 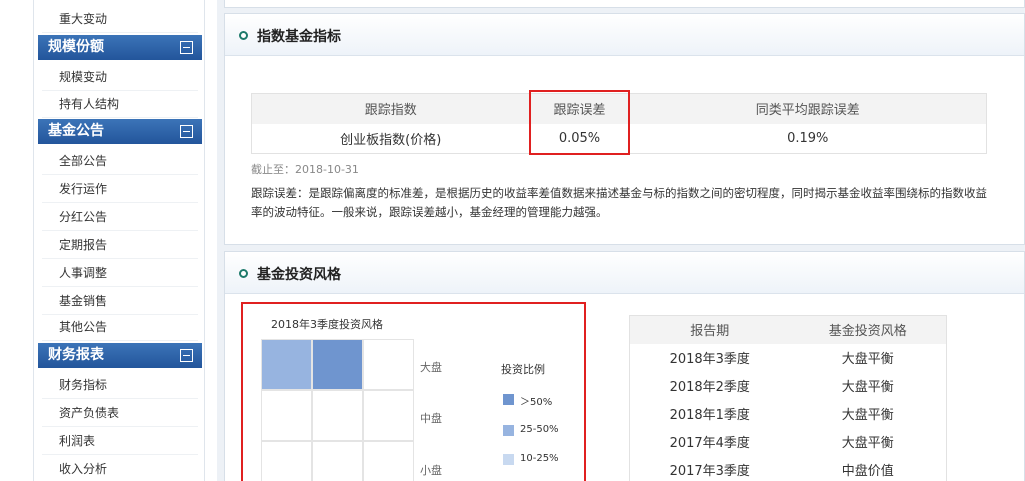 I want to click on table-row: 2018年2季度 大盘平衡, so click(x=788, y=386).